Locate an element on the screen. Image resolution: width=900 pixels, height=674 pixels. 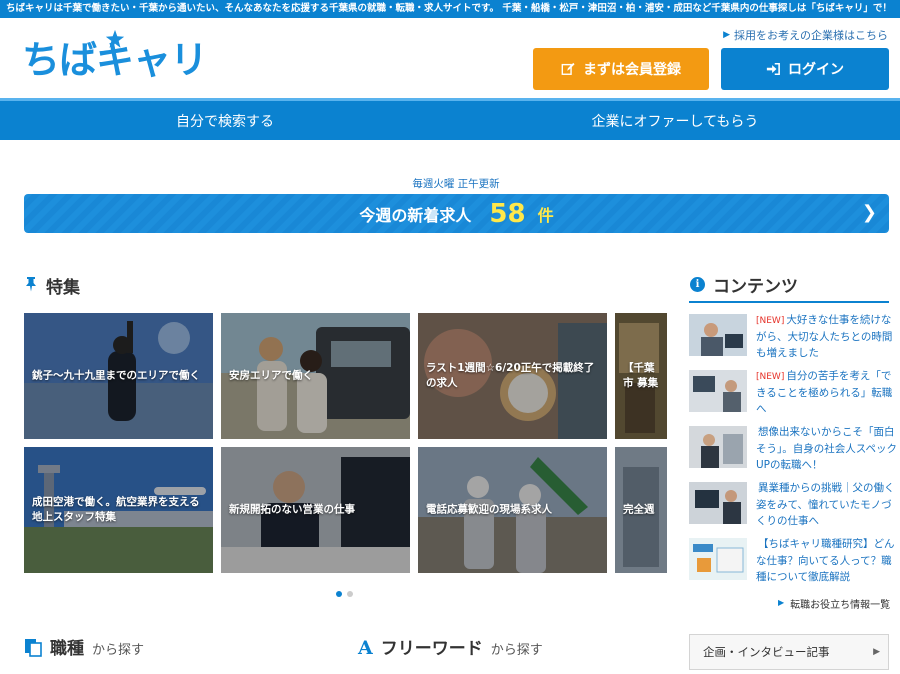
interview-articles-link: 企画・インタビュー記事 ▶ is located at coordinates (789, 652).